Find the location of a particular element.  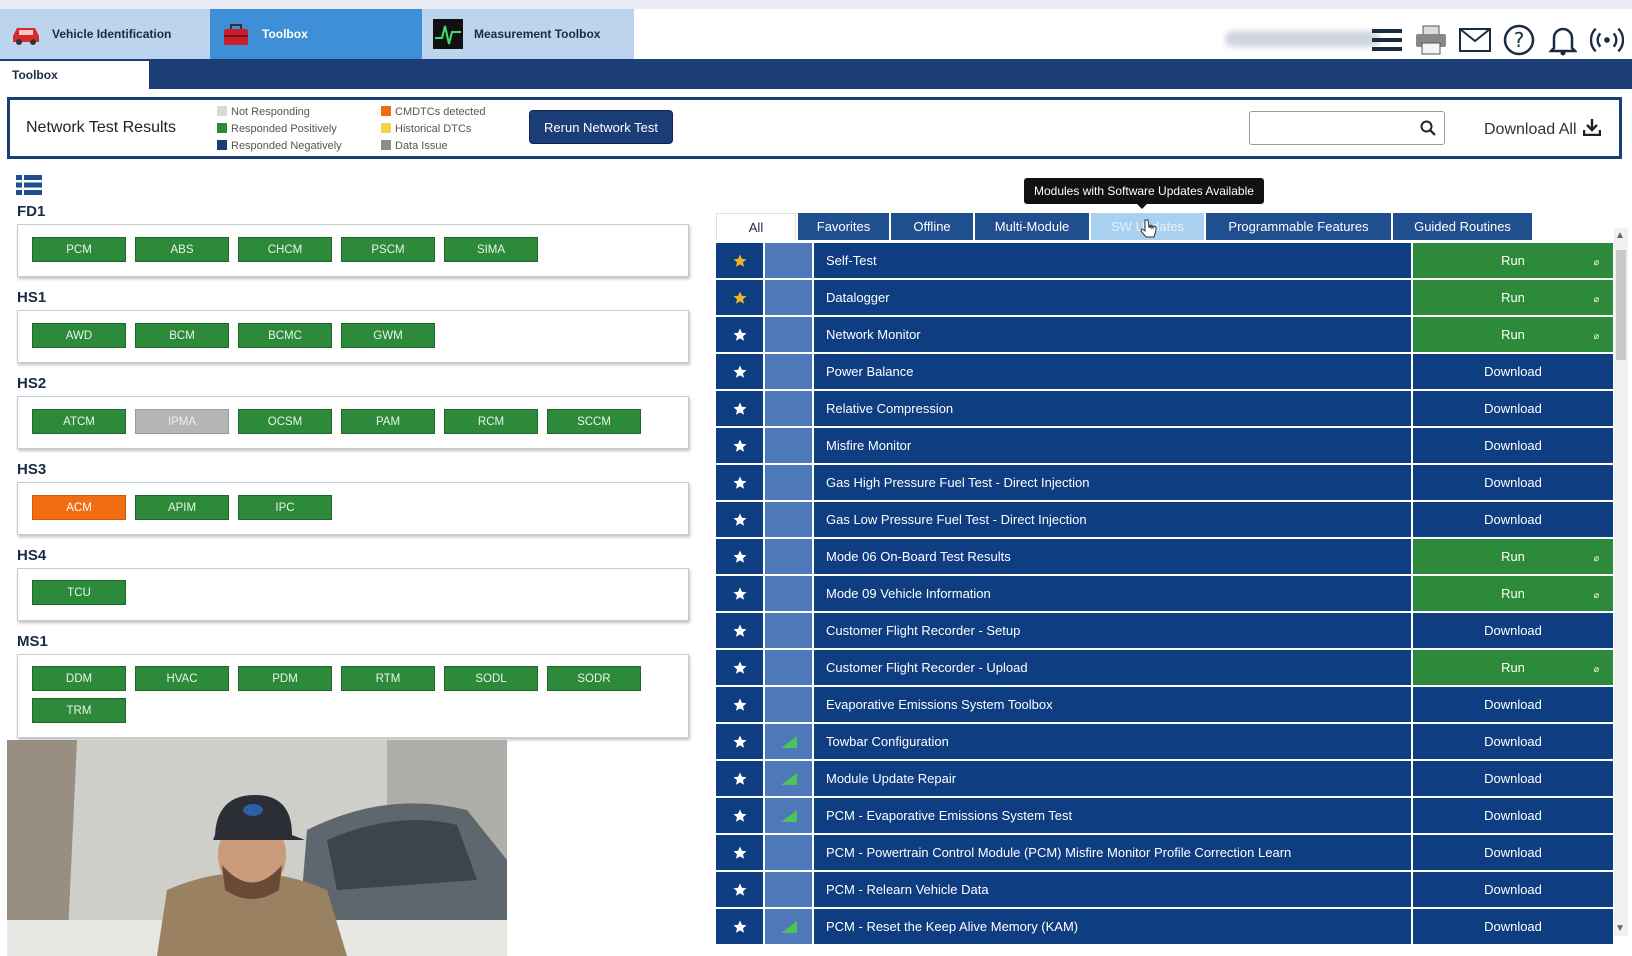

network-label-hs2: HS2 is located at coordinates (32, 383).